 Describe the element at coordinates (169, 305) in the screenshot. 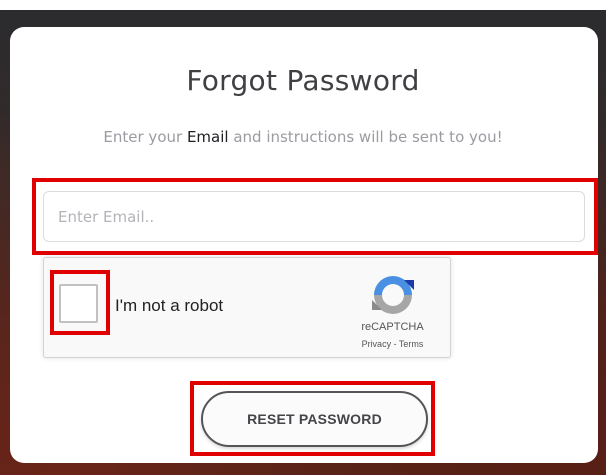

I see `recaptcha-label: I'm not a robot` at that location.